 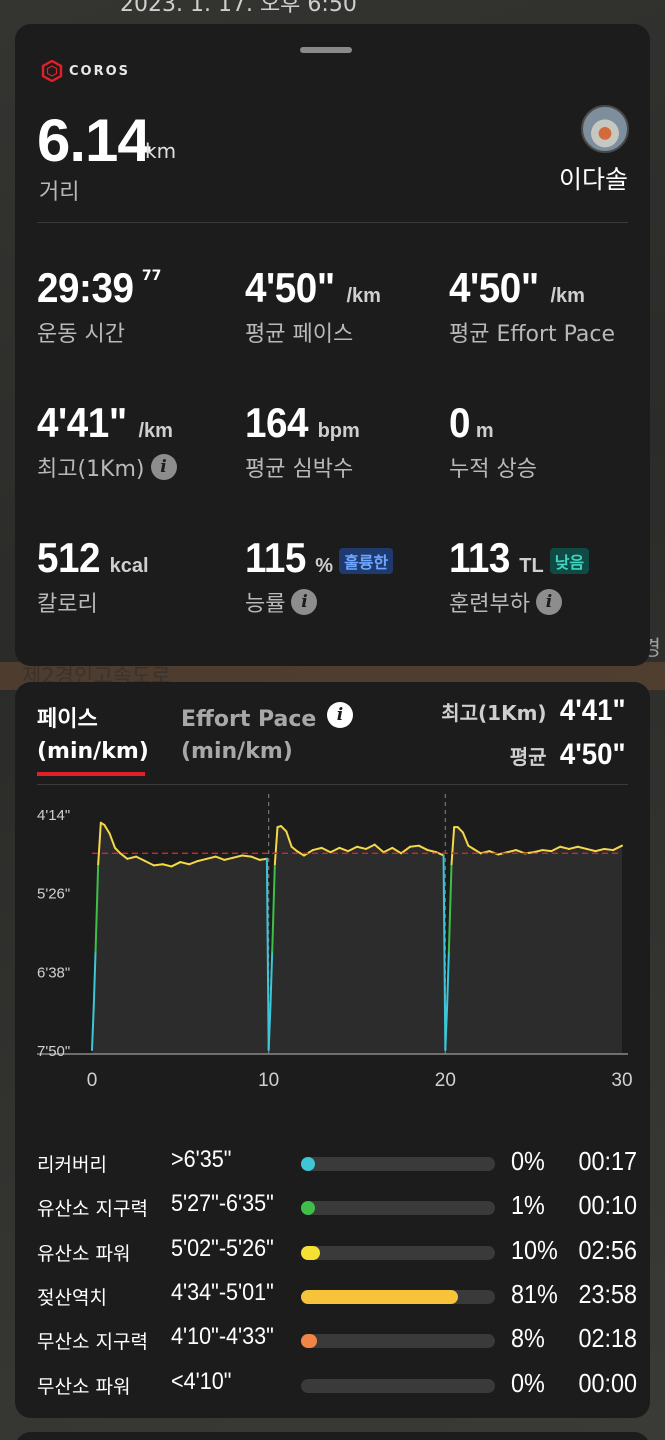 I want to click on best-pace-label: 최고(1Km), so click(x=494, y=713).